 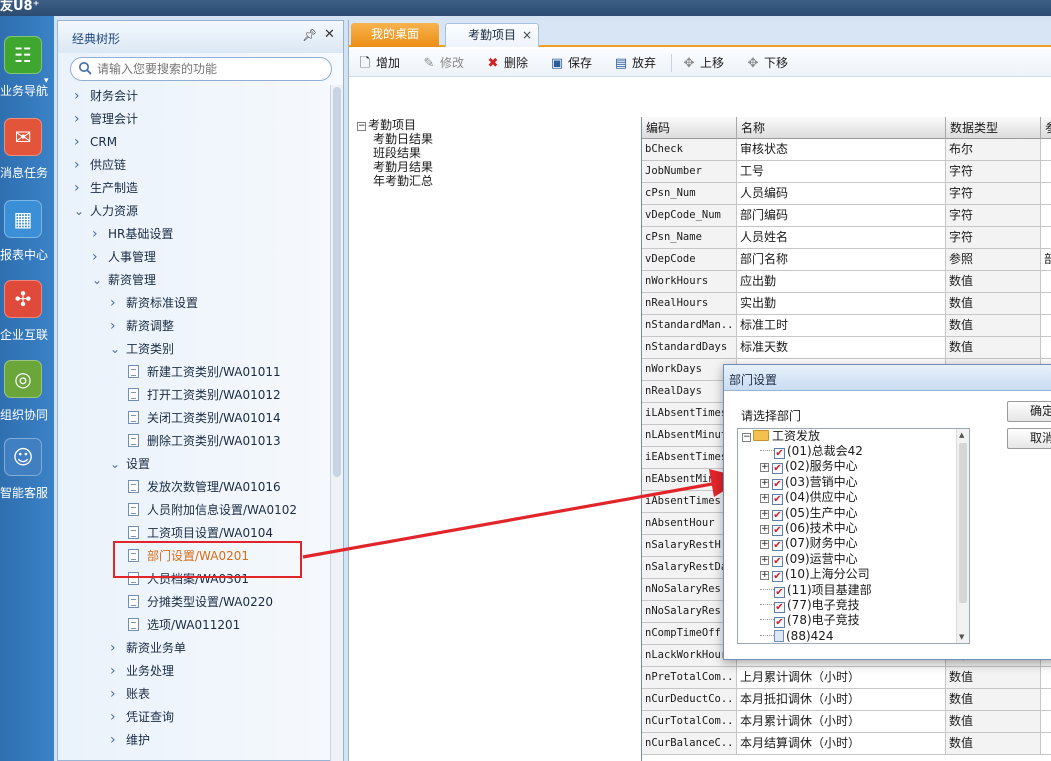 What do you see at coordinates (1046, 259) in the screenshot?
I see `table-cell: 部` at bounding box center [1046, 259].